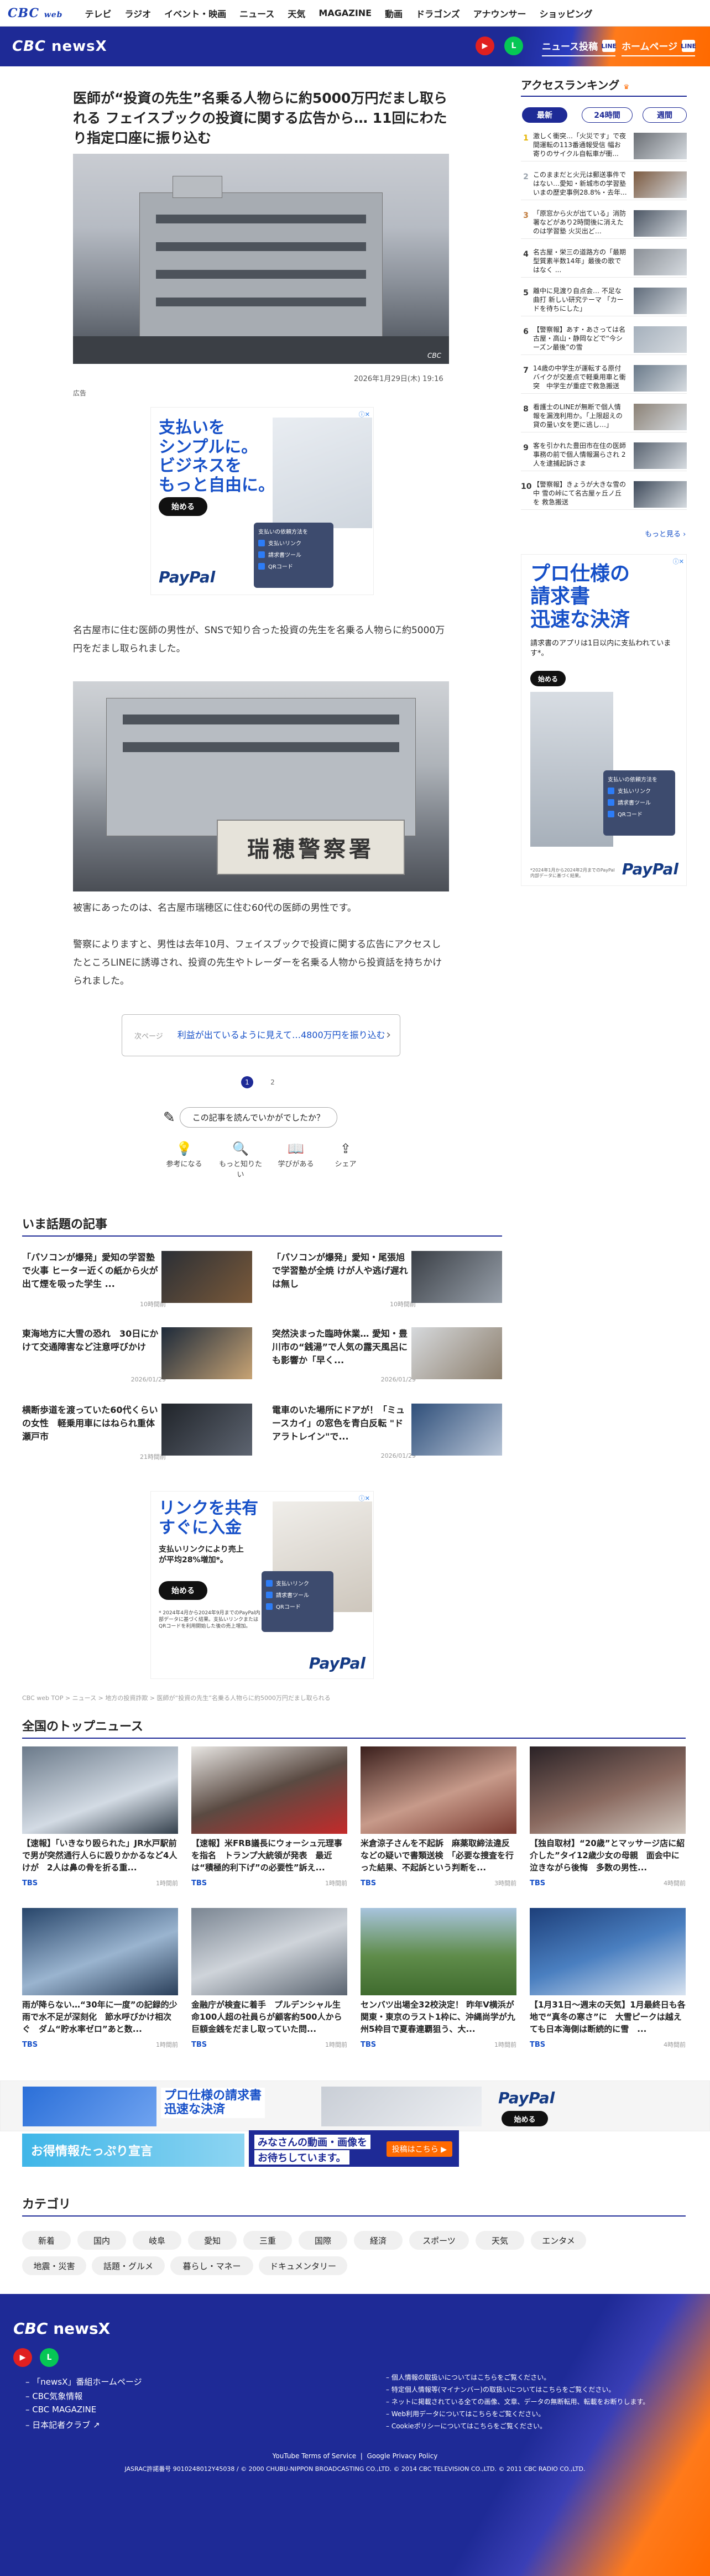  I want to click on footer-link: – CBC気象情報, so click(53, 2396).